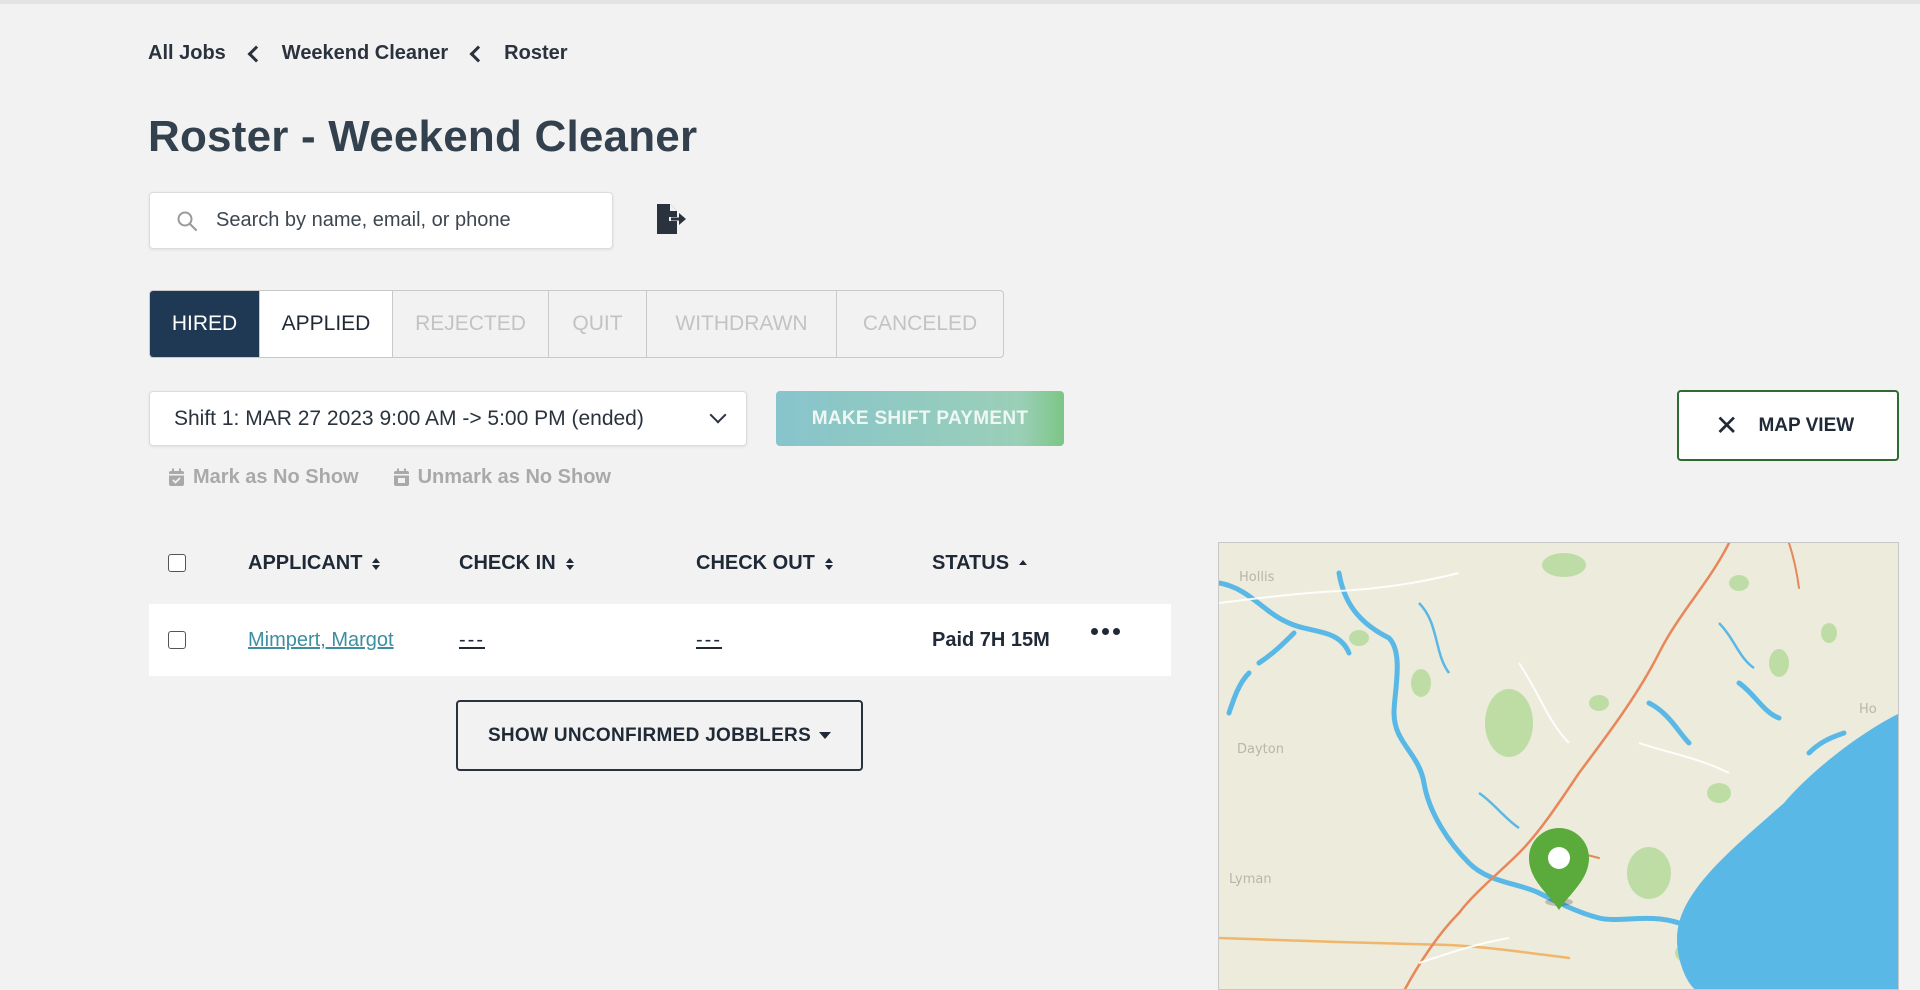  Describe the element at coordinates (276, 477) in the screenshot. I see `mark-no-show-label: Mark as No Show` at that location.